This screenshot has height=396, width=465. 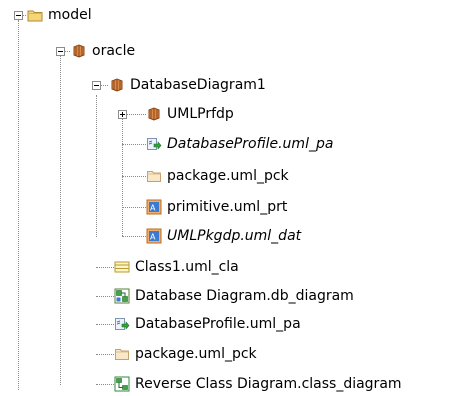 What do you see at coordinates (227, 207) in the screenshot?
I see `tree-node-label: primitive.uml_prt` at bounding box center [227, 207].